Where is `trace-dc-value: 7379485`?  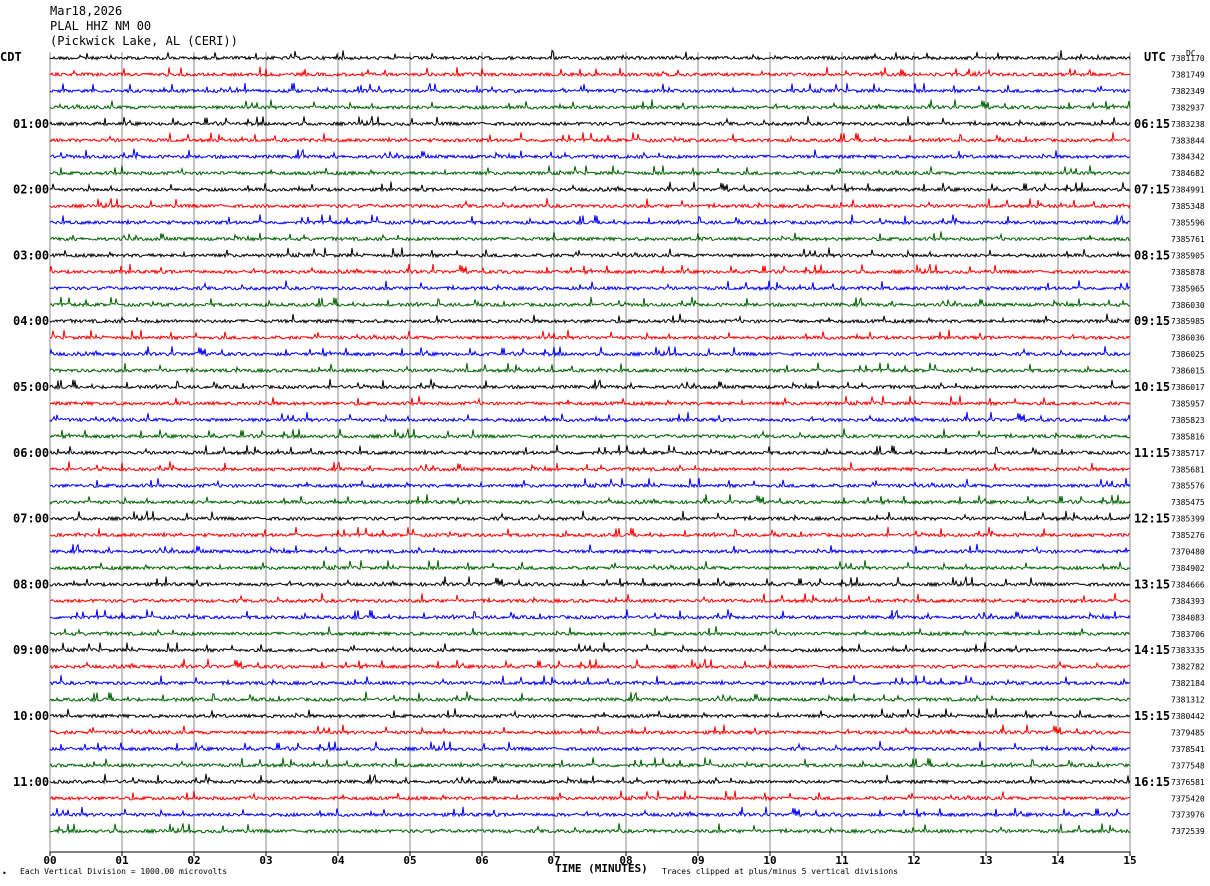
trace-dc-value: 7379485 is located at coordinates (1188, 732).